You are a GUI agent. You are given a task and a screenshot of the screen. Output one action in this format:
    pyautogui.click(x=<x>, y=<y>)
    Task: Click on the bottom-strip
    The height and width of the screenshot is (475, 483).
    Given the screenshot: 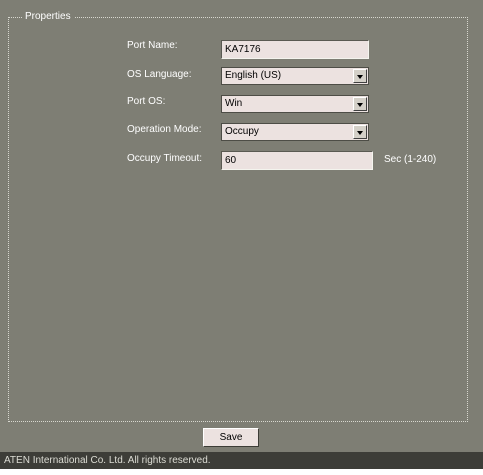 What is the action you would take?
    pyautogui.click(x=241, y=472)
    